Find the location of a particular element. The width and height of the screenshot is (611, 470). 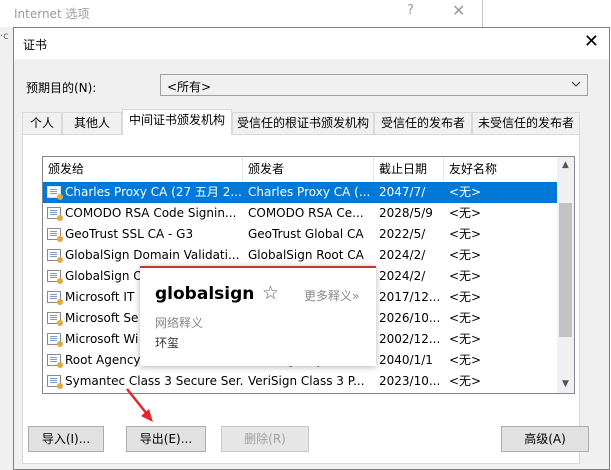

background-window-title: Internet 选项 is located at coordinates (52, 14).